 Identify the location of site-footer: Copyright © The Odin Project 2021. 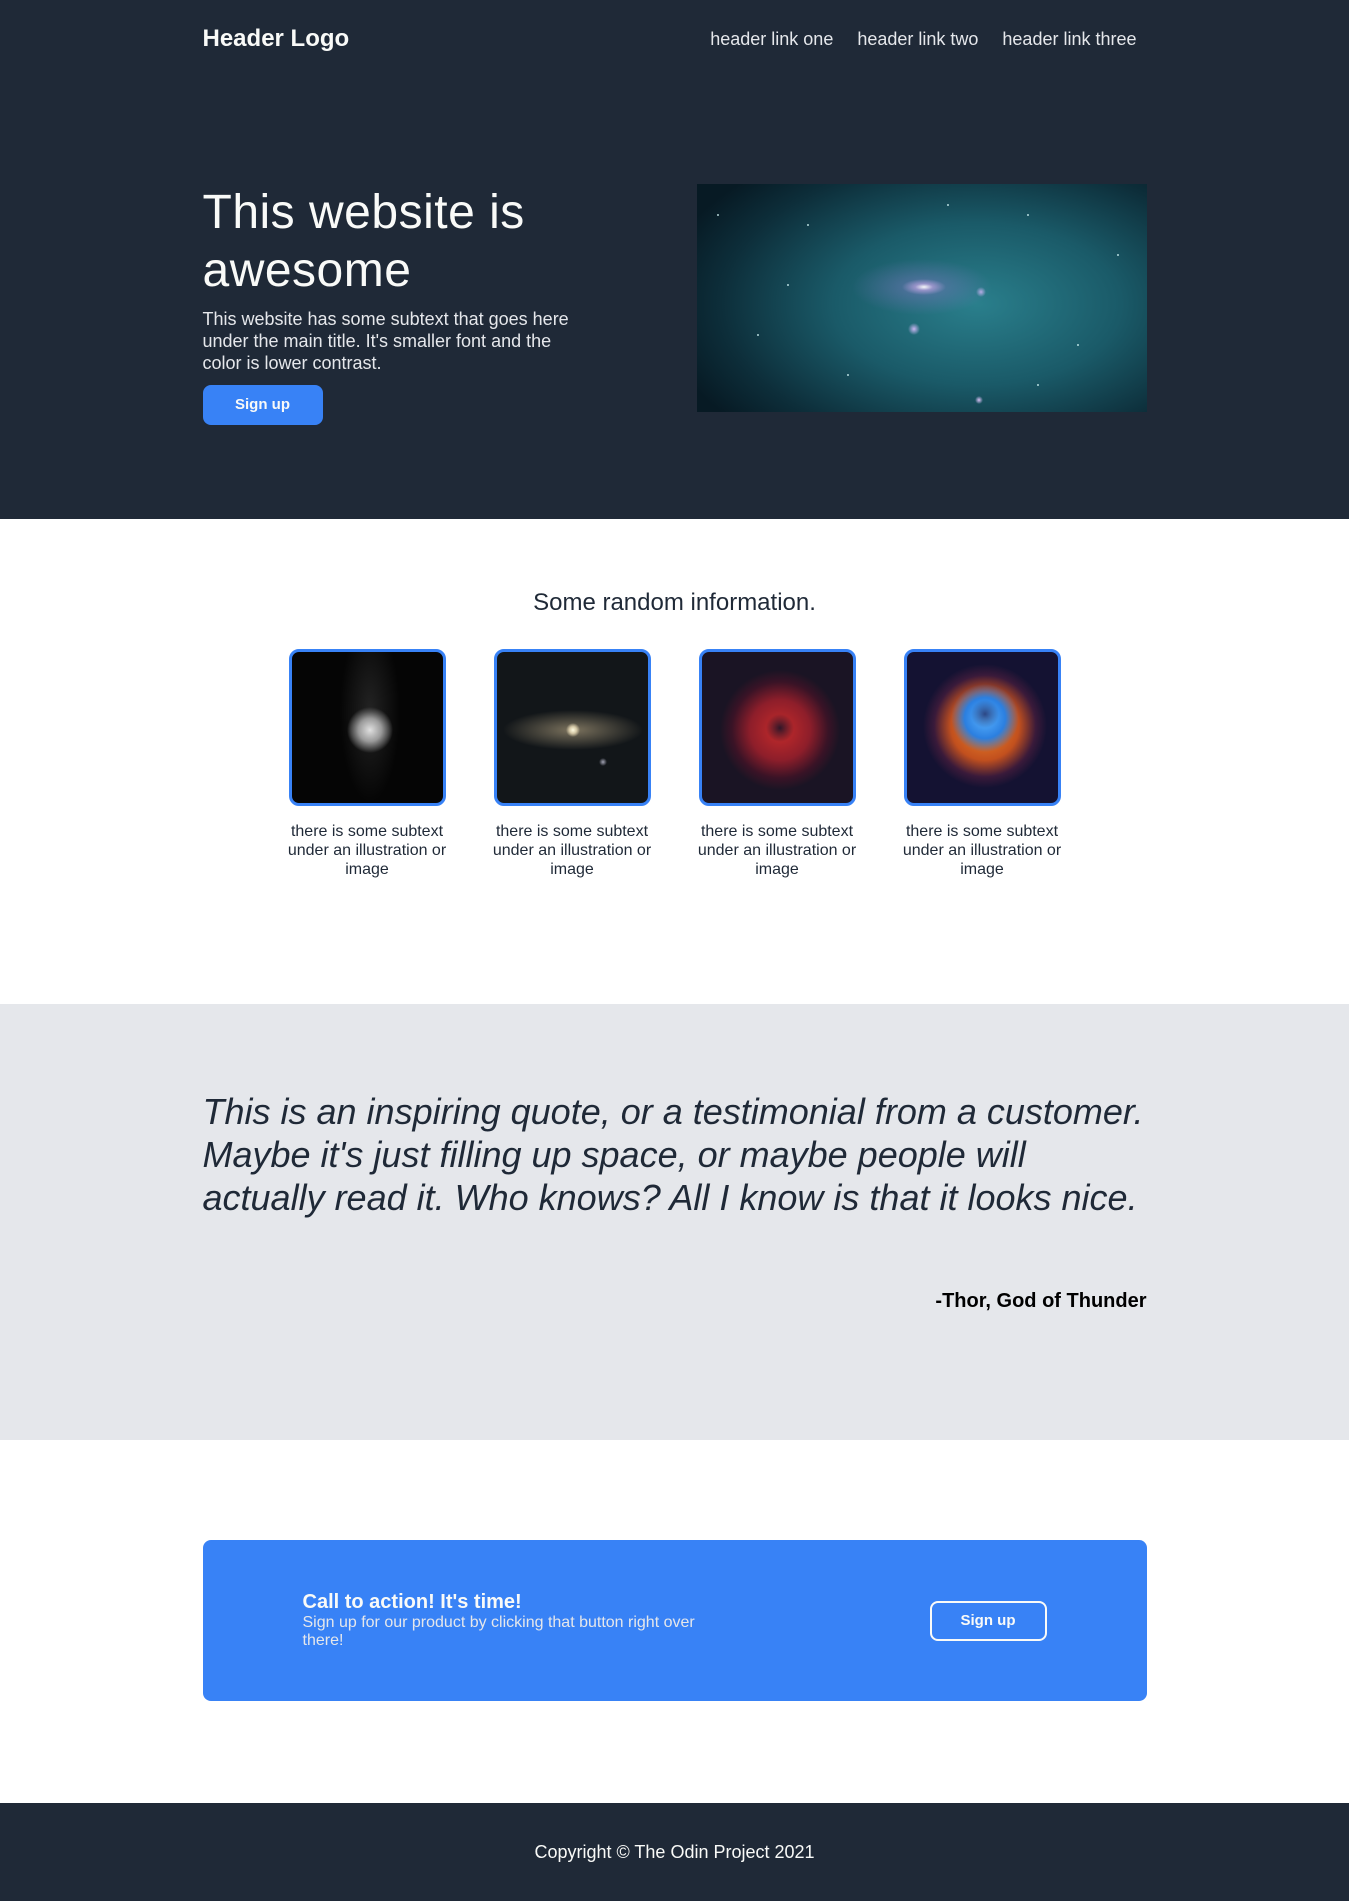
(674, 1852).